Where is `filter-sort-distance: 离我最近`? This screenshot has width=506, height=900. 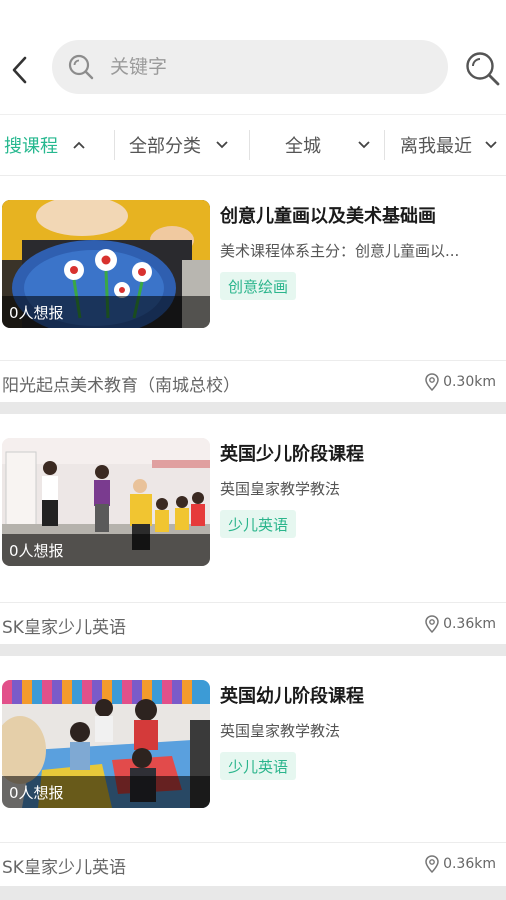 filter-sort-distance: 离我最近 is located at coordinates (449, 145).